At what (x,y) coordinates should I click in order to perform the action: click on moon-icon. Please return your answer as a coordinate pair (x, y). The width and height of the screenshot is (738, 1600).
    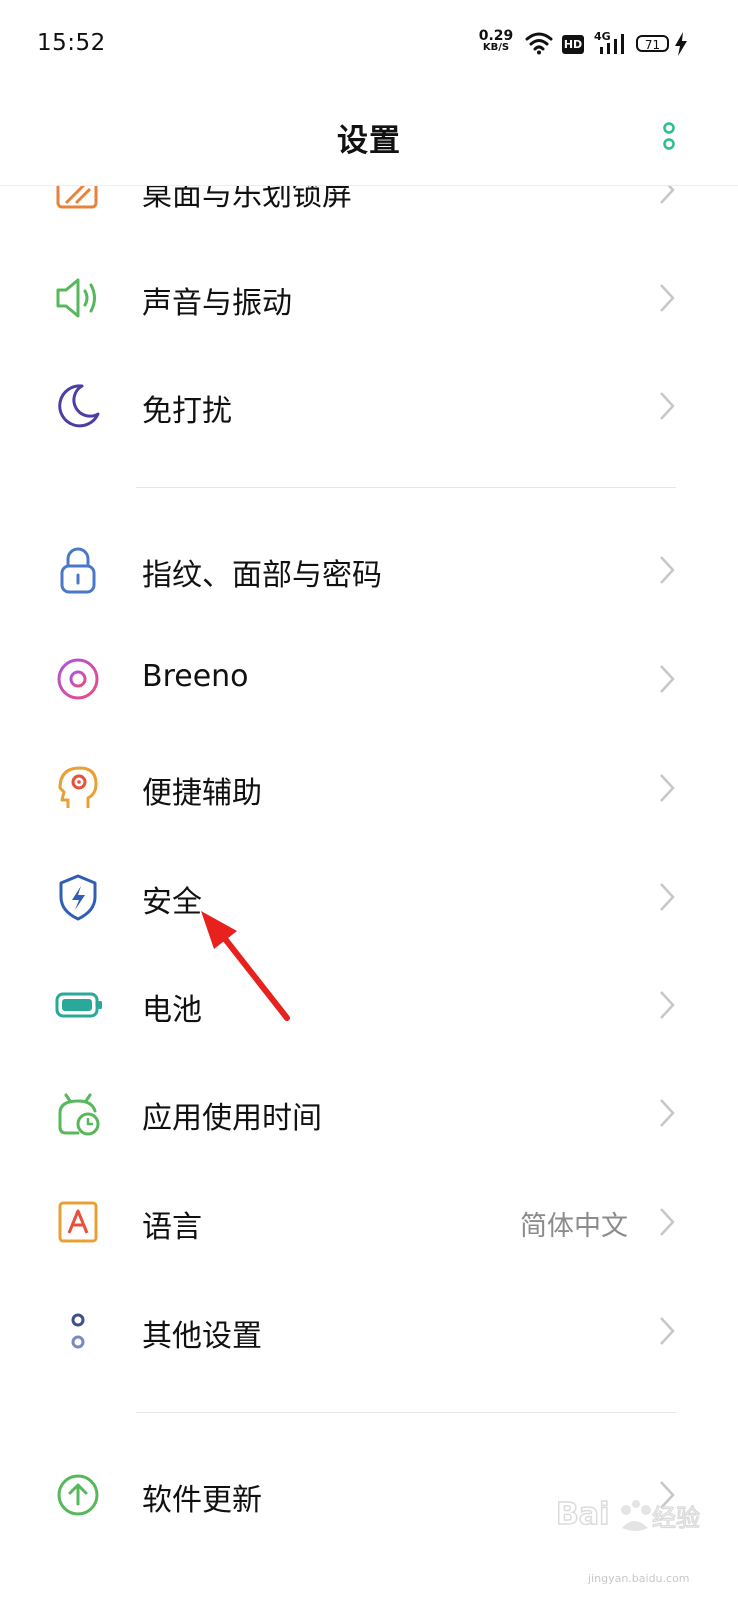
    Looking at the image, I should click on (79, 406).